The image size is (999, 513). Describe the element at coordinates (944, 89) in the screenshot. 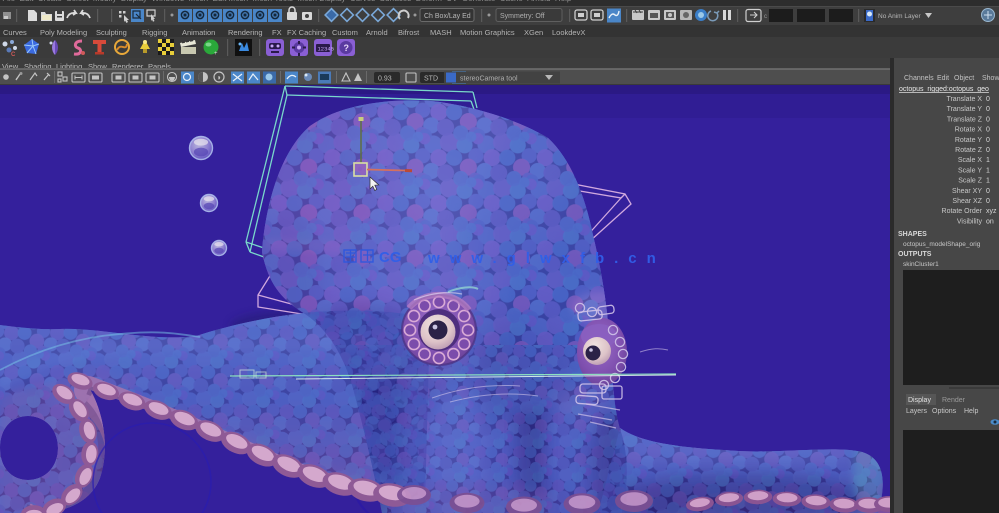

I see `svg-text: octopus_rigged:octopus_geo` at that location.